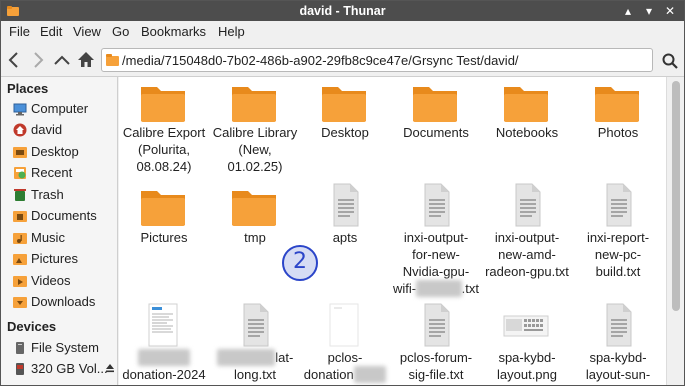  I want to click on annotation-number-badge: 2, so click(300, 263).